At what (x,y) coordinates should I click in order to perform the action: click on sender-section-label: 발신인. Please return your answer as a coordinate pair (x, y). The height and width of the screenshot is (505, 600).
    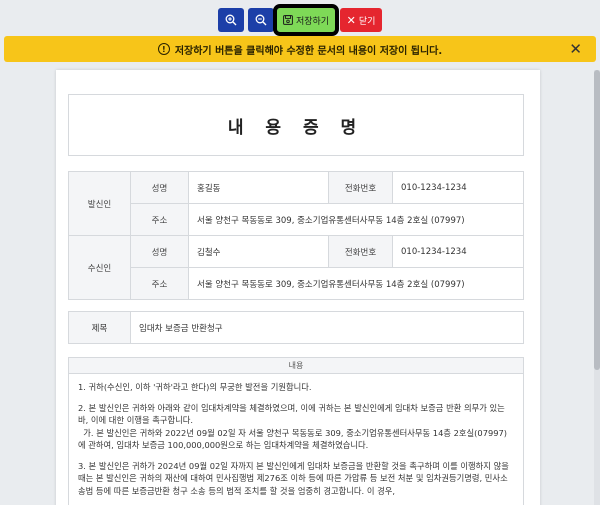
    Looking at the image, I should click on (99, 203).